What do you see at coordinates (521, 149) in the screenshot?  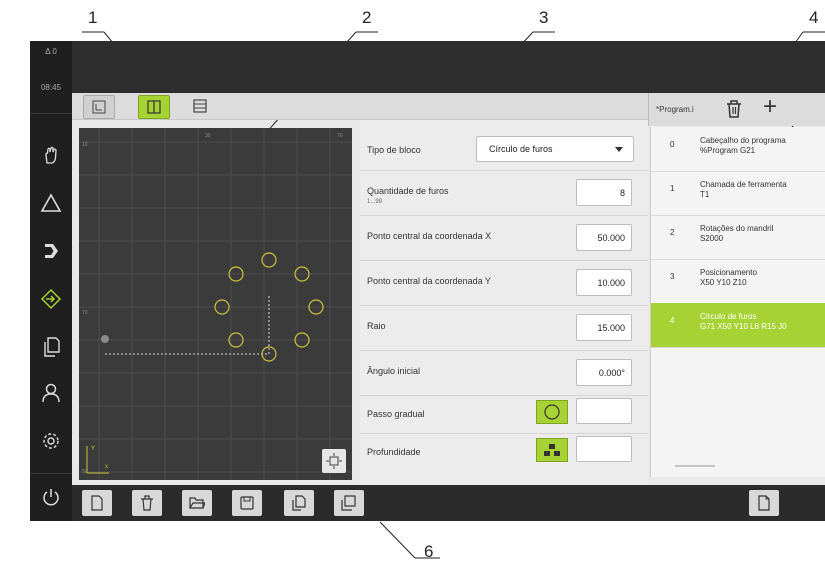 I see `block-type-value: Círculo de furos` at bounding box center [521, 149].